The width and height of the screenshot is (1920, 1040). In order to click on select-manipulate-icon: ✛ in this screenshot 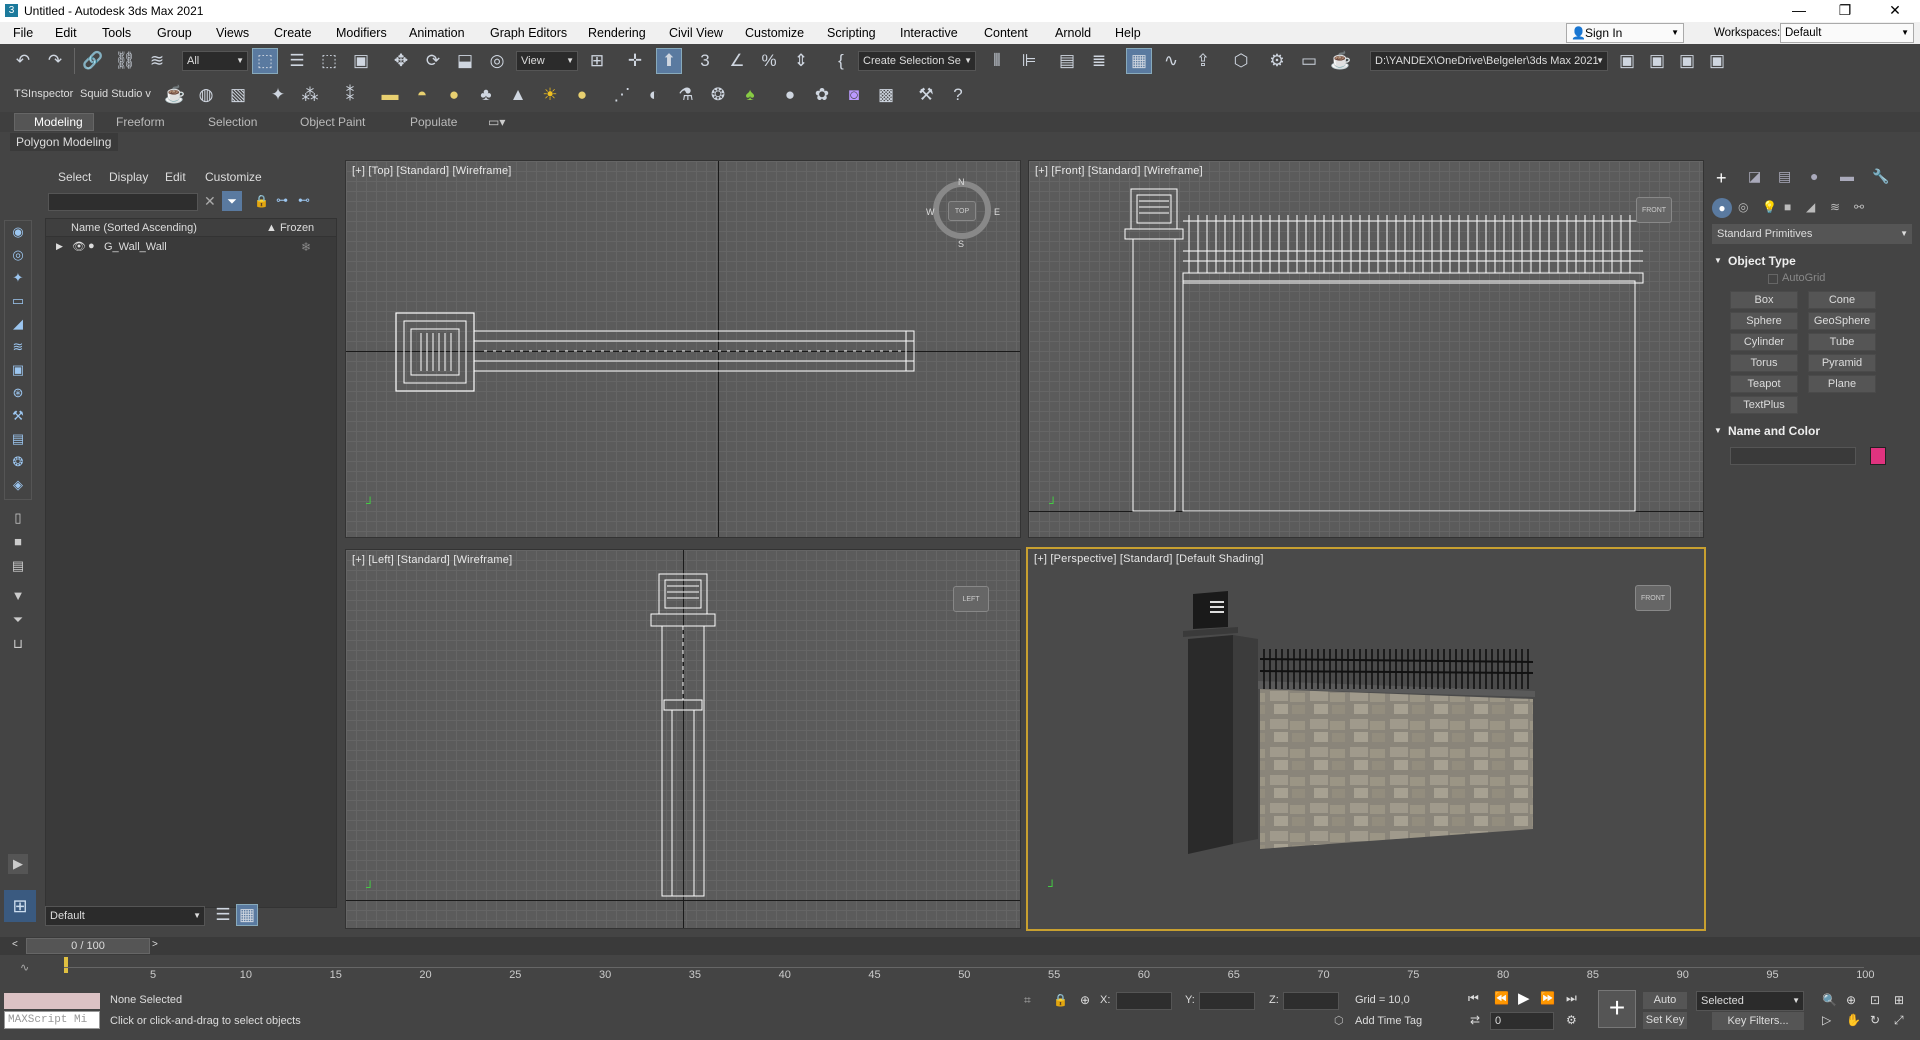, I will do `click(635, 61)`.